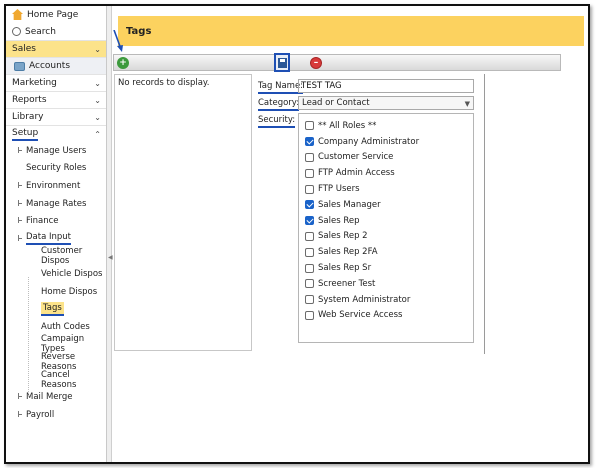 The image size is (596, 468). What do you see at coordinates (56, 31) in the screenshot?
I see `sidebar-search: Search` at bounding box center [56, 31].